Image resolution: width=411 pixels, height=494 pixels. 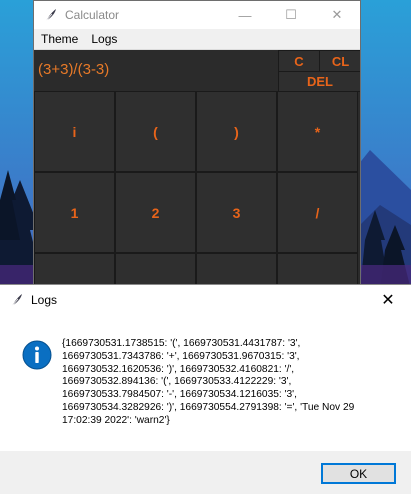 What do you see at coordinates (197, 39) in the screenshot?
I see `menubar: Theme Logs` at bounding box center [197, 39].